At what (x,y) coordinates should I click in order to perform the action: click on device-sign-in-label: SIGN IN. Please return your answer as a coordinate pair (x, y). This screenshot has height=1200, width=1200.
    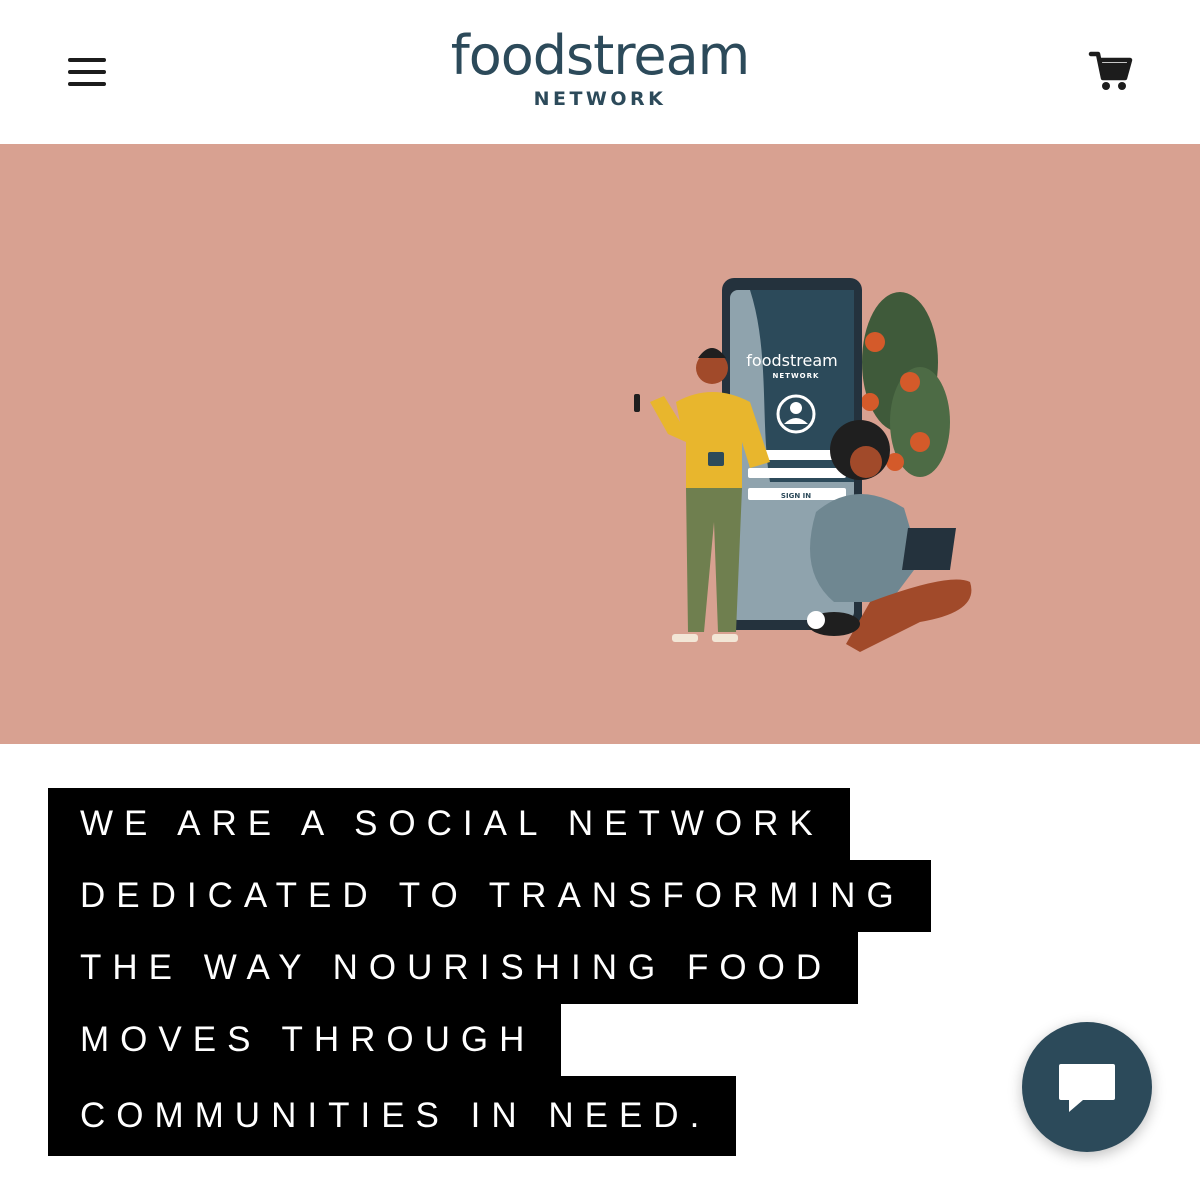
    Looking at the image, I should click on (796, 496).